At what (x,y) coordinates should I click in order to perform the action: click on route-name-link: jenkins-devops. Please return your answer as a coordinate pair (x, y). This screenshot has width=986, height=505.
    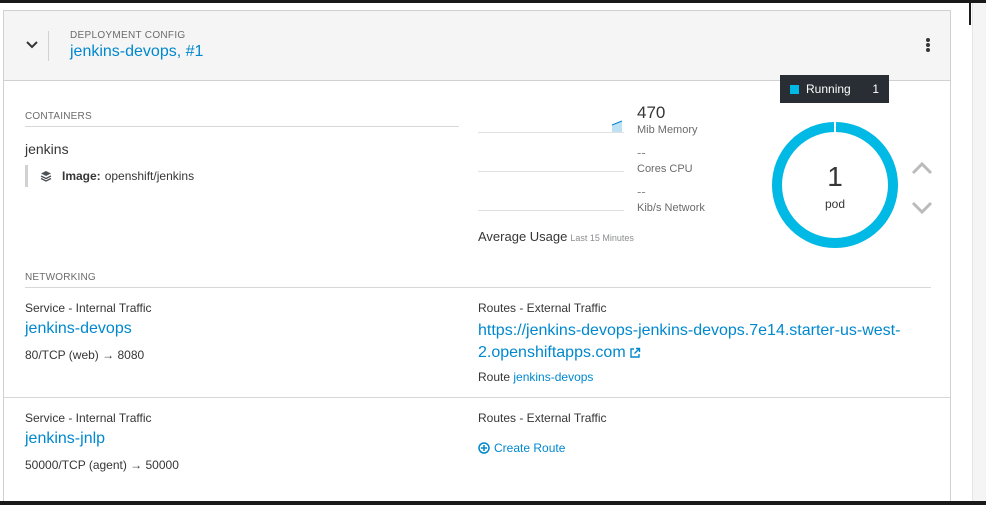
    Looking at the image, I should click on (553, 377).